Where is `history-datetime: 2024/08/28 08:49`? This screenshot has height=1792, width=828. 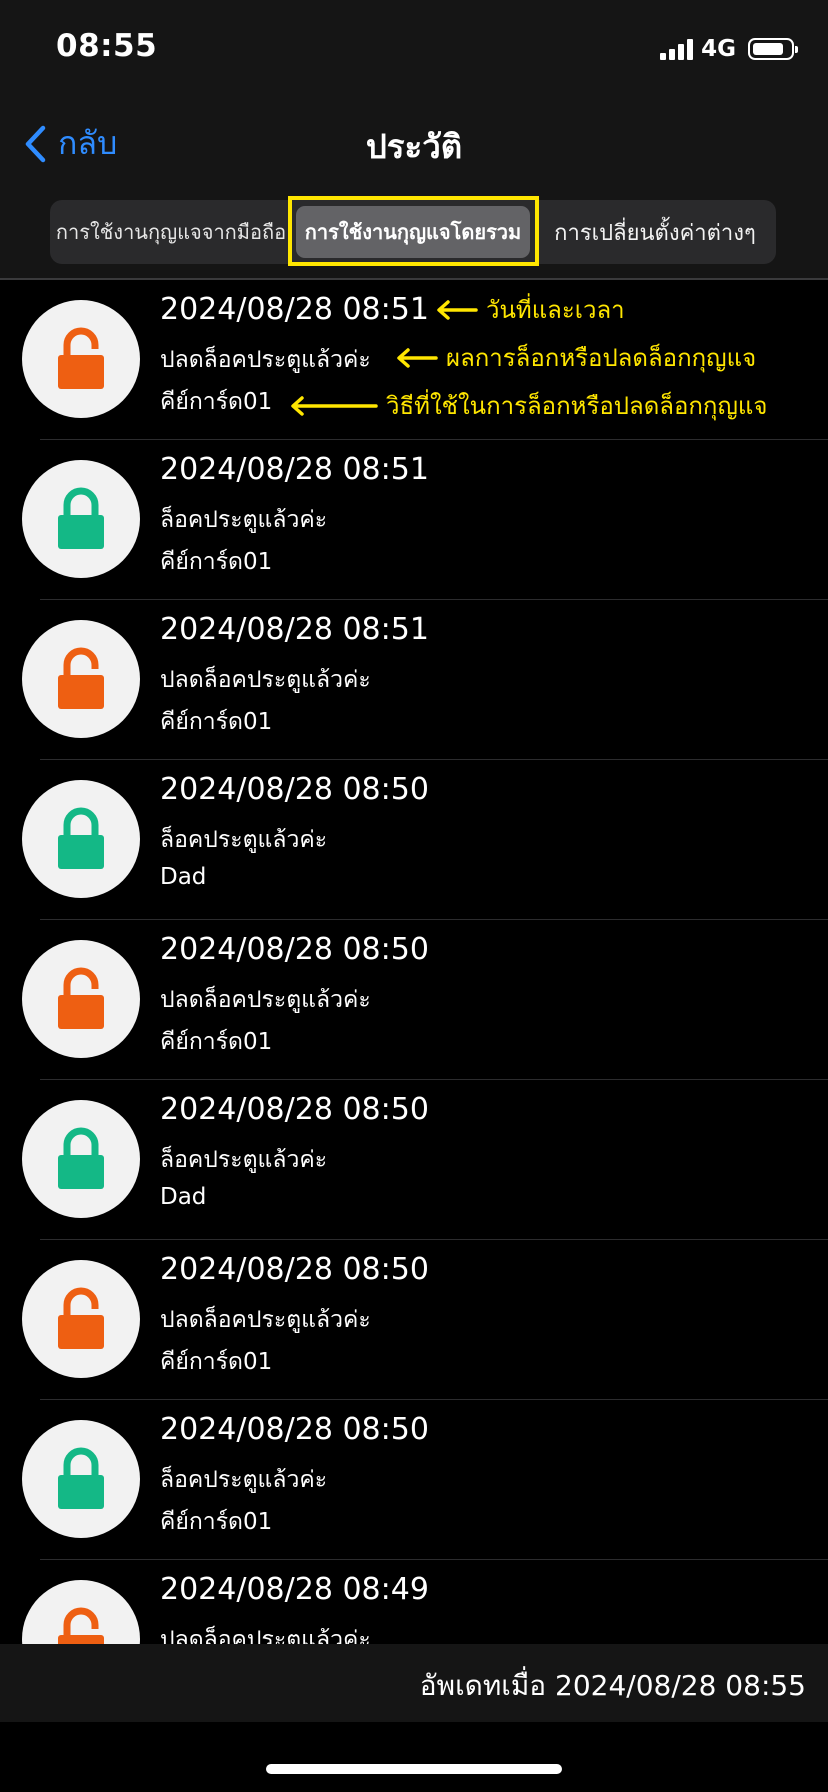
history-datetime: 2024/08/28 08:49 is located at coordinates (294, 1589).